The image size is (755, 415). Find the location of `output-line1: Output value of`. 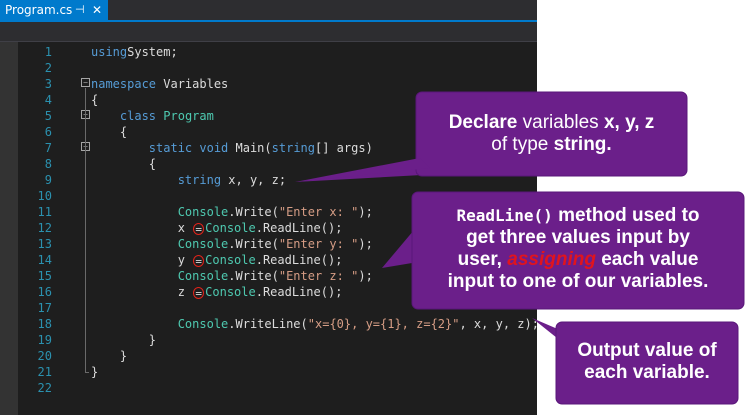

output-line1: Output value of is located at coordinates (647, 350).